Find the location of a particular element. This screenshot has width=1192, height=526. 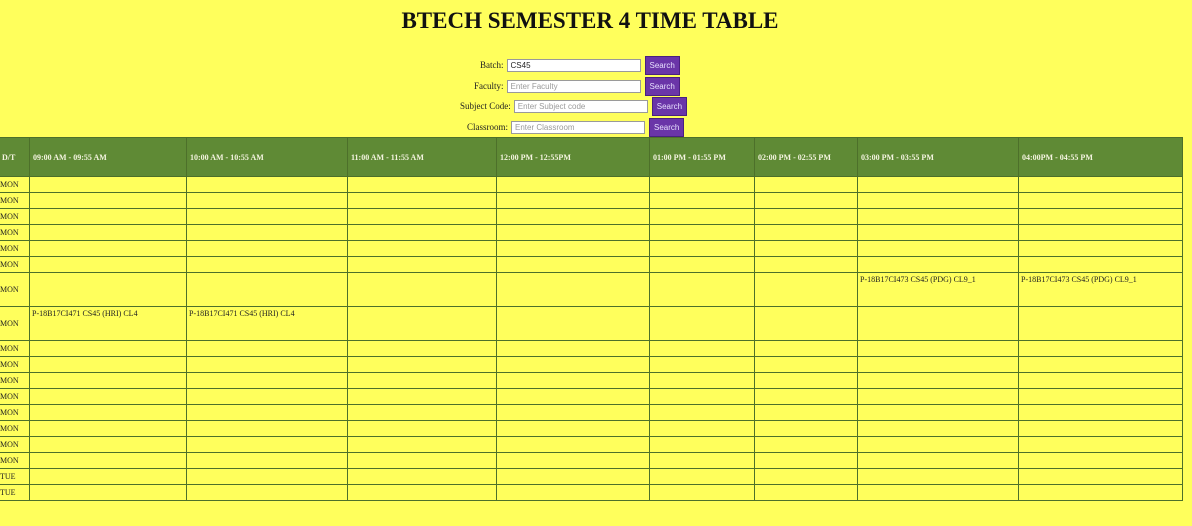

classroom-row: Classroom: Search is located at coordinates (576, 127).